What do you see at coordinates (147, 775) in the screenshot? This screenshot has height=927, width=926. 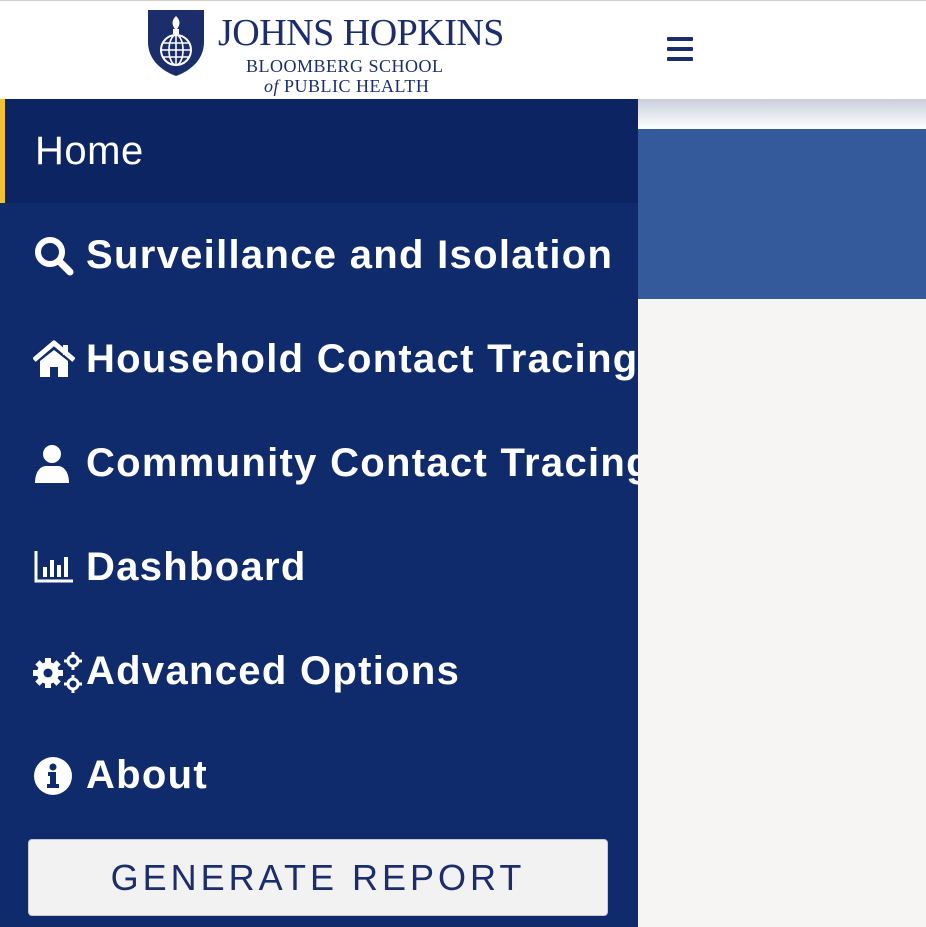 I see `sidebar-item-label: About` at bounding box center [147, 775].